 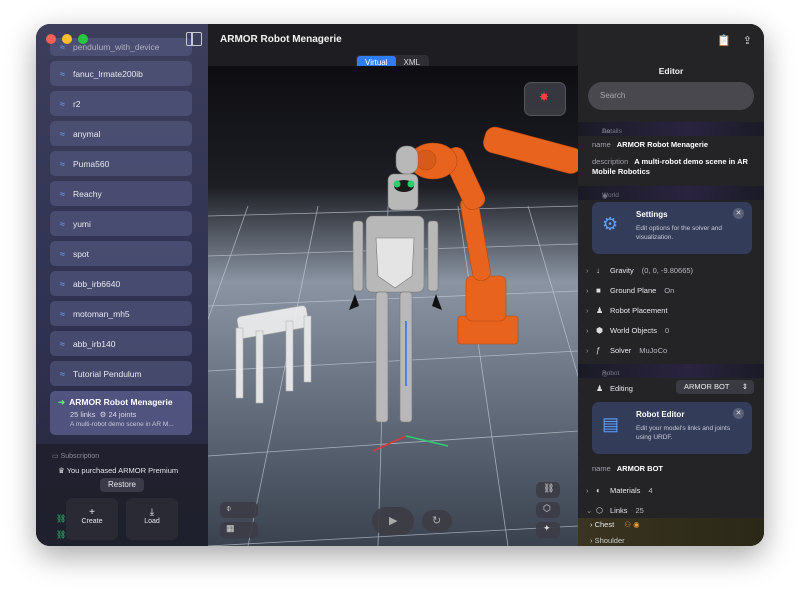 I want to click on links-list: › Chest ⚇ ◉ › Shoulder, so click(x=671, y=532).